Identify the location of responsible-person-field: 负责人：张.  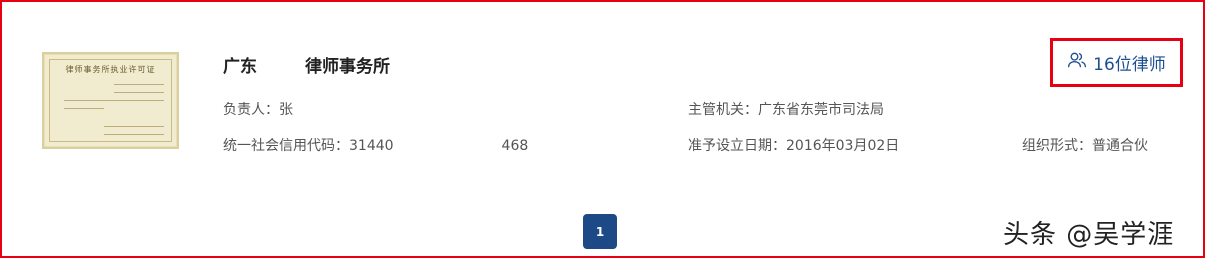
(258, 109).